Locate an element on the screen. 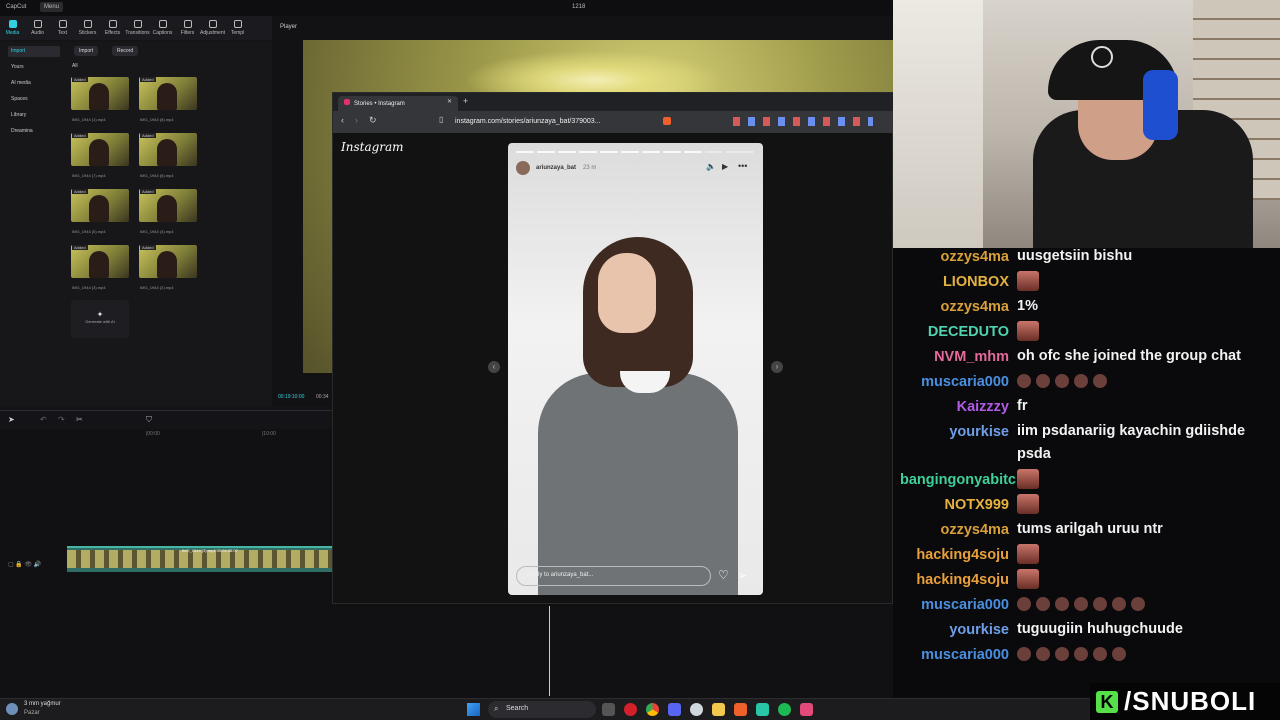  menu-button: Menu is located at coordinates (52, 7).